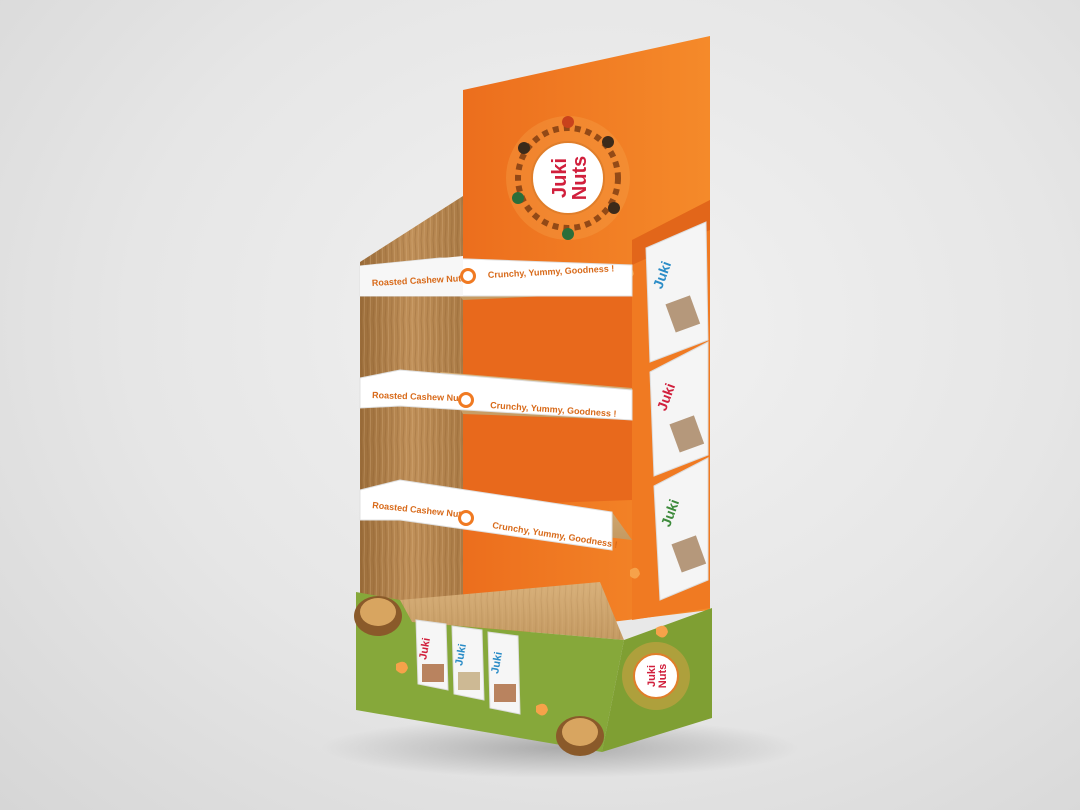 This screenshot has height=810, width=1080. I want to click on nuts-bowl-left, so click(378, 616).